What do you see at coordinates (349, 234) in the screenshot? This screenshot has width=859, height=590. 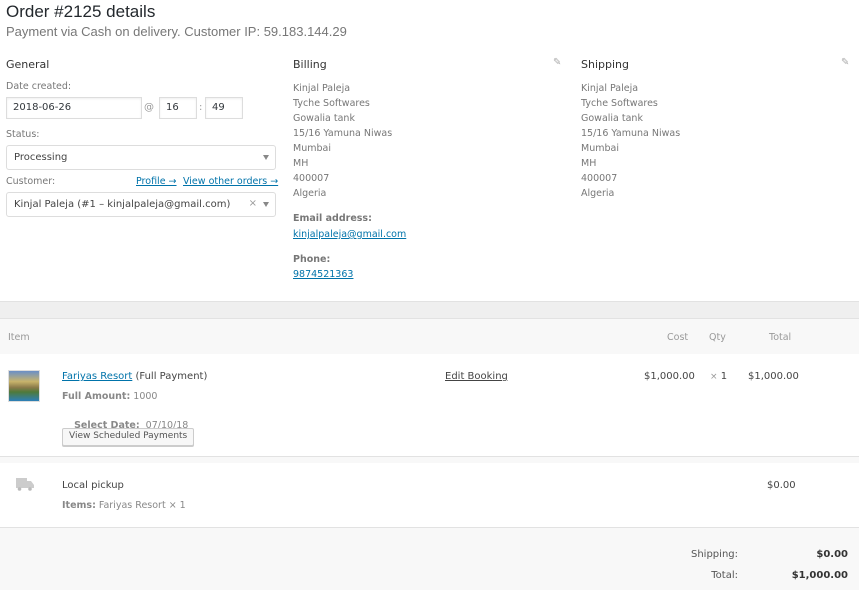 I see `email-link: kinjalpaleja@gmail.com` at bounding box center [349, 234].